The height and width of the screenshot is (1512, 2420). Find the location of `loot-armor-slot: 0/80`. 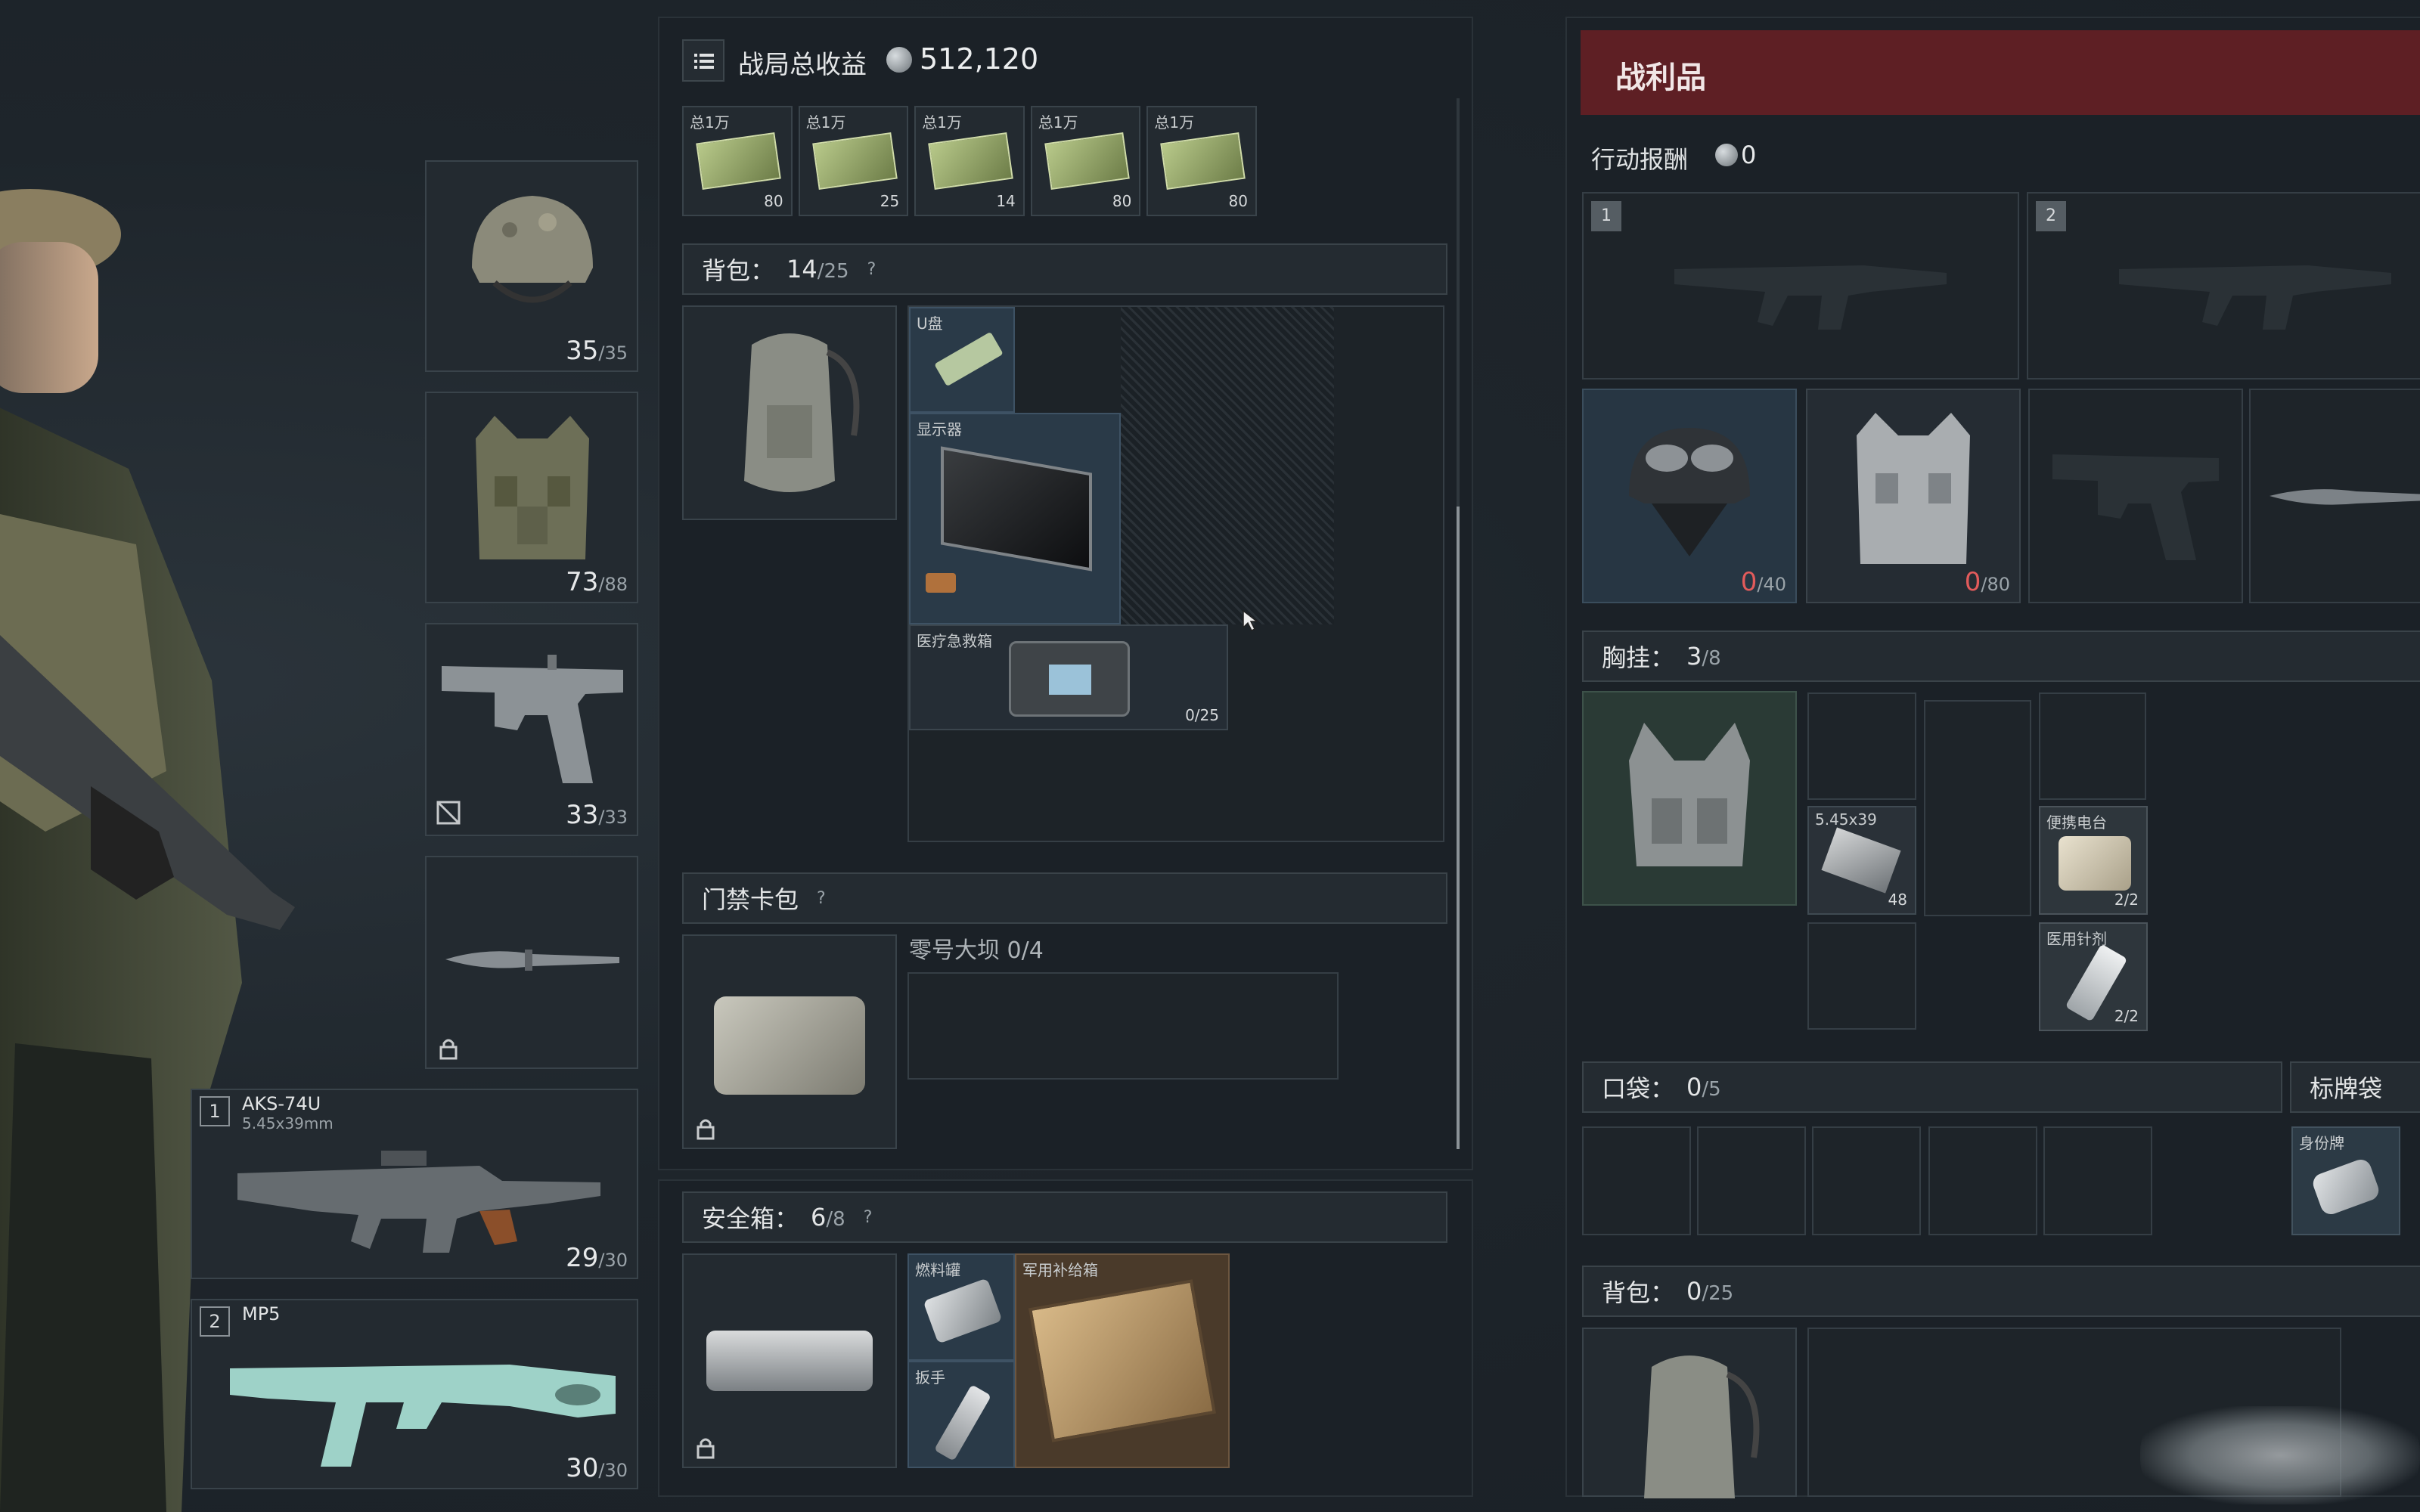

loot-armor-slot: 0/80 is located at coordinates (1913, 496).